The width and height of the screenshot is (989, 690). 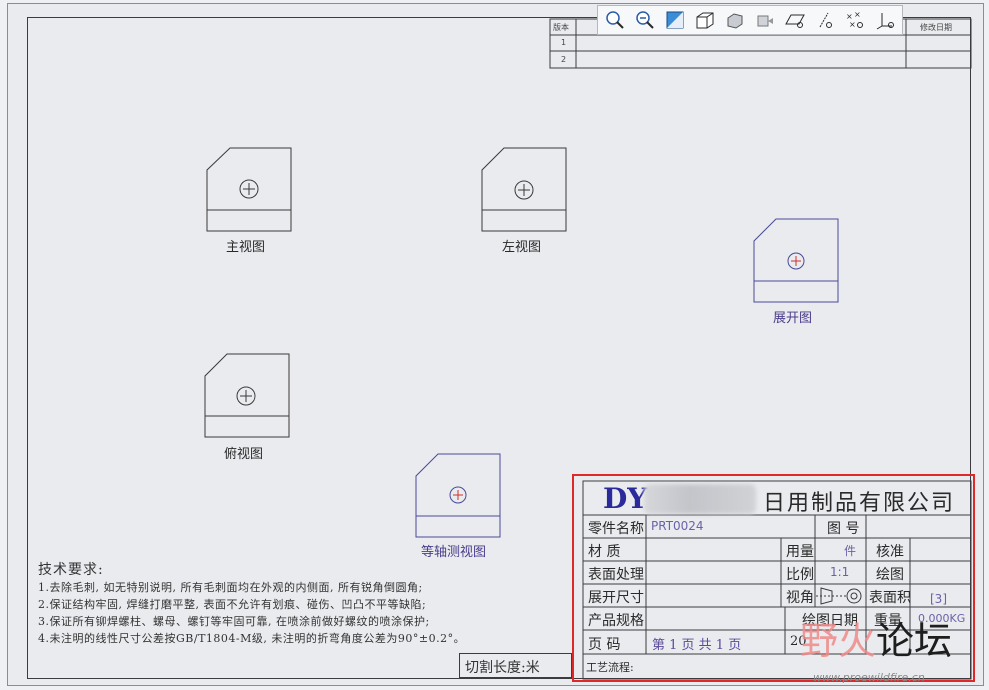 I want to click on named-view-icon, so click(x=765, y=20).